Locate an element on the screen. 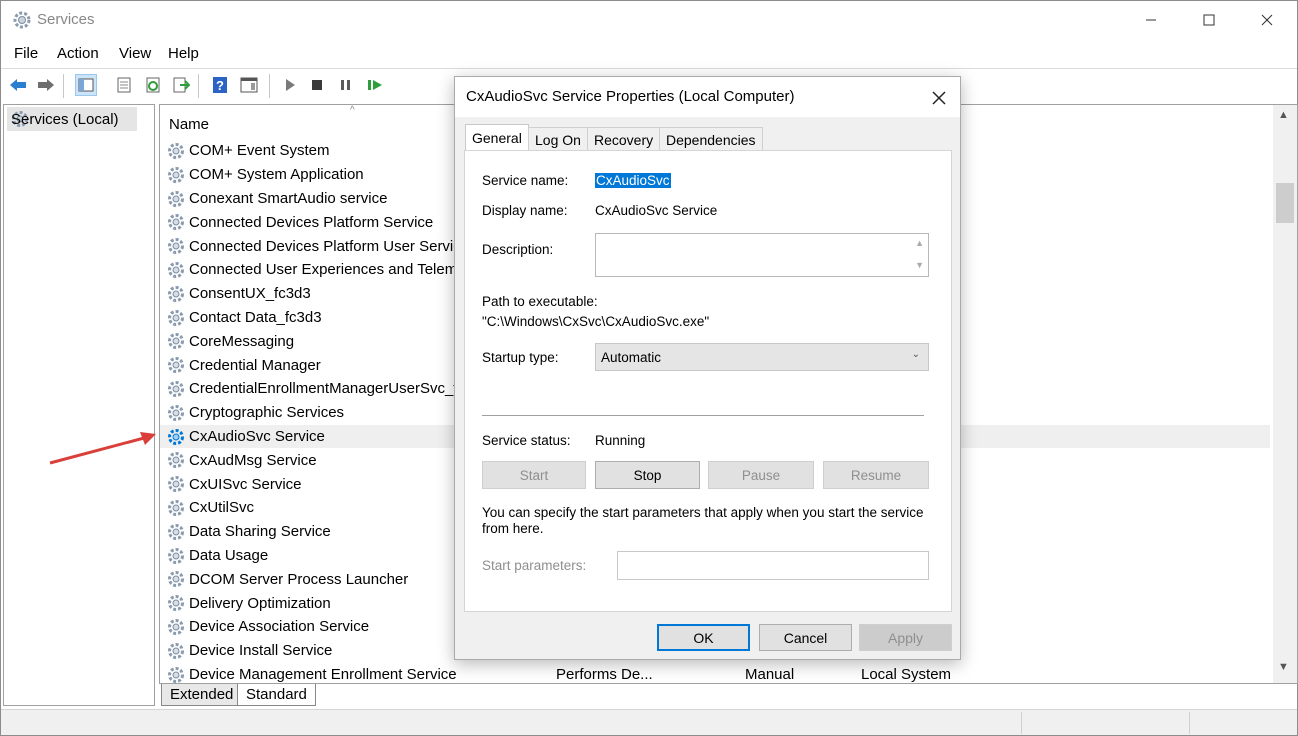  close-icon is located at coordinates (939, 98).